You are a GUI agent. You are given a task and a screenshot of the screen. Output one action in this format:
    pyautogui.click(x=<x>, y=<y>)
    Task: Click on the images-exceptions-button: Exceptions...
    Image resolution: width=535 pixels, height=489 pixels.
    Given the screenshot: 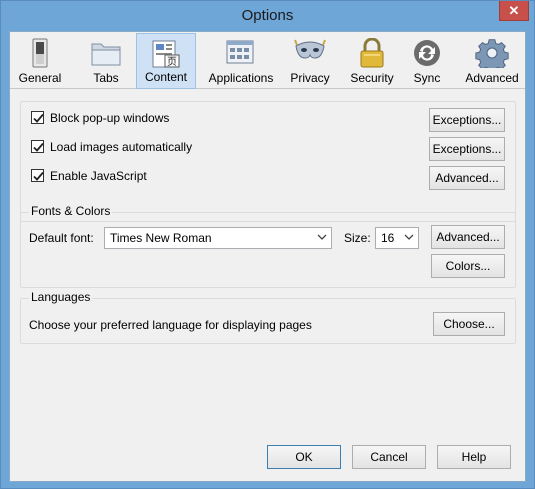 What is the action you would take?
    pyautogui.click(x=467, y=149)
    